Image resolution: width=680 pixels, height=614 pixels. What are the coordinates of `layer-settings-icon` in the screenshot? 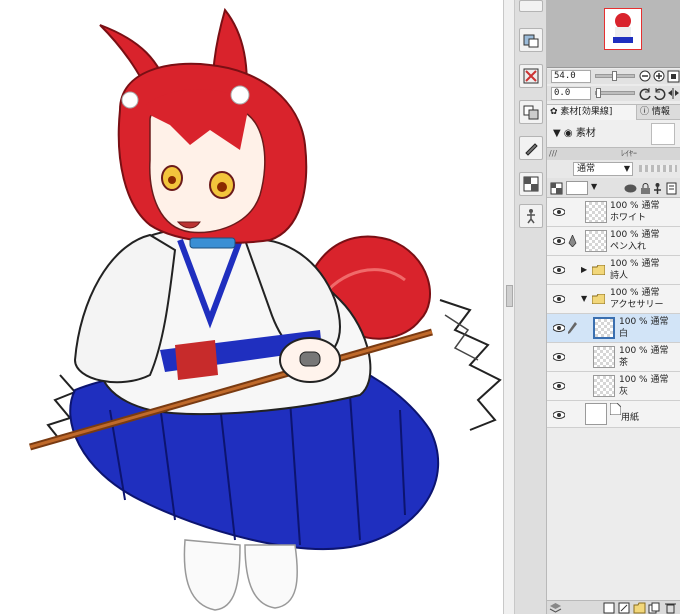 It's located at (671, 188).